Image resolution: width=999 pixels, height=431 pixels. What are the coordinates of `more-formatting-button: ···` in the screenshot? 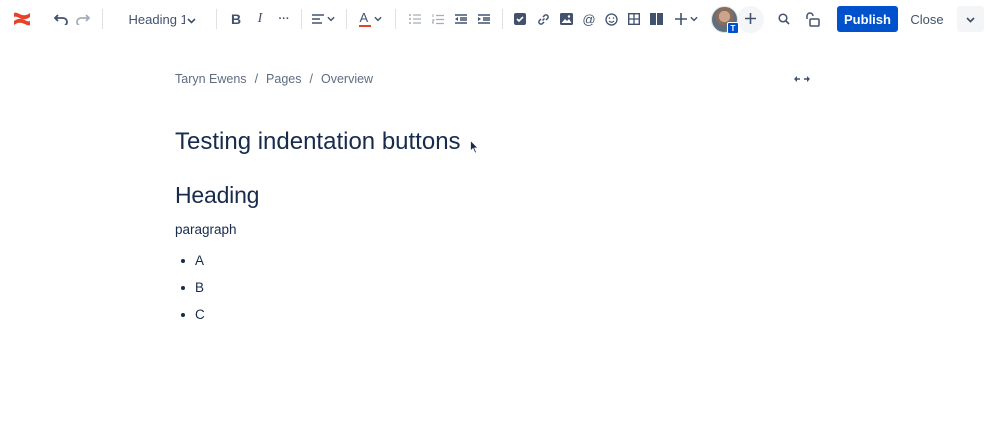 It's located at (284, 19).